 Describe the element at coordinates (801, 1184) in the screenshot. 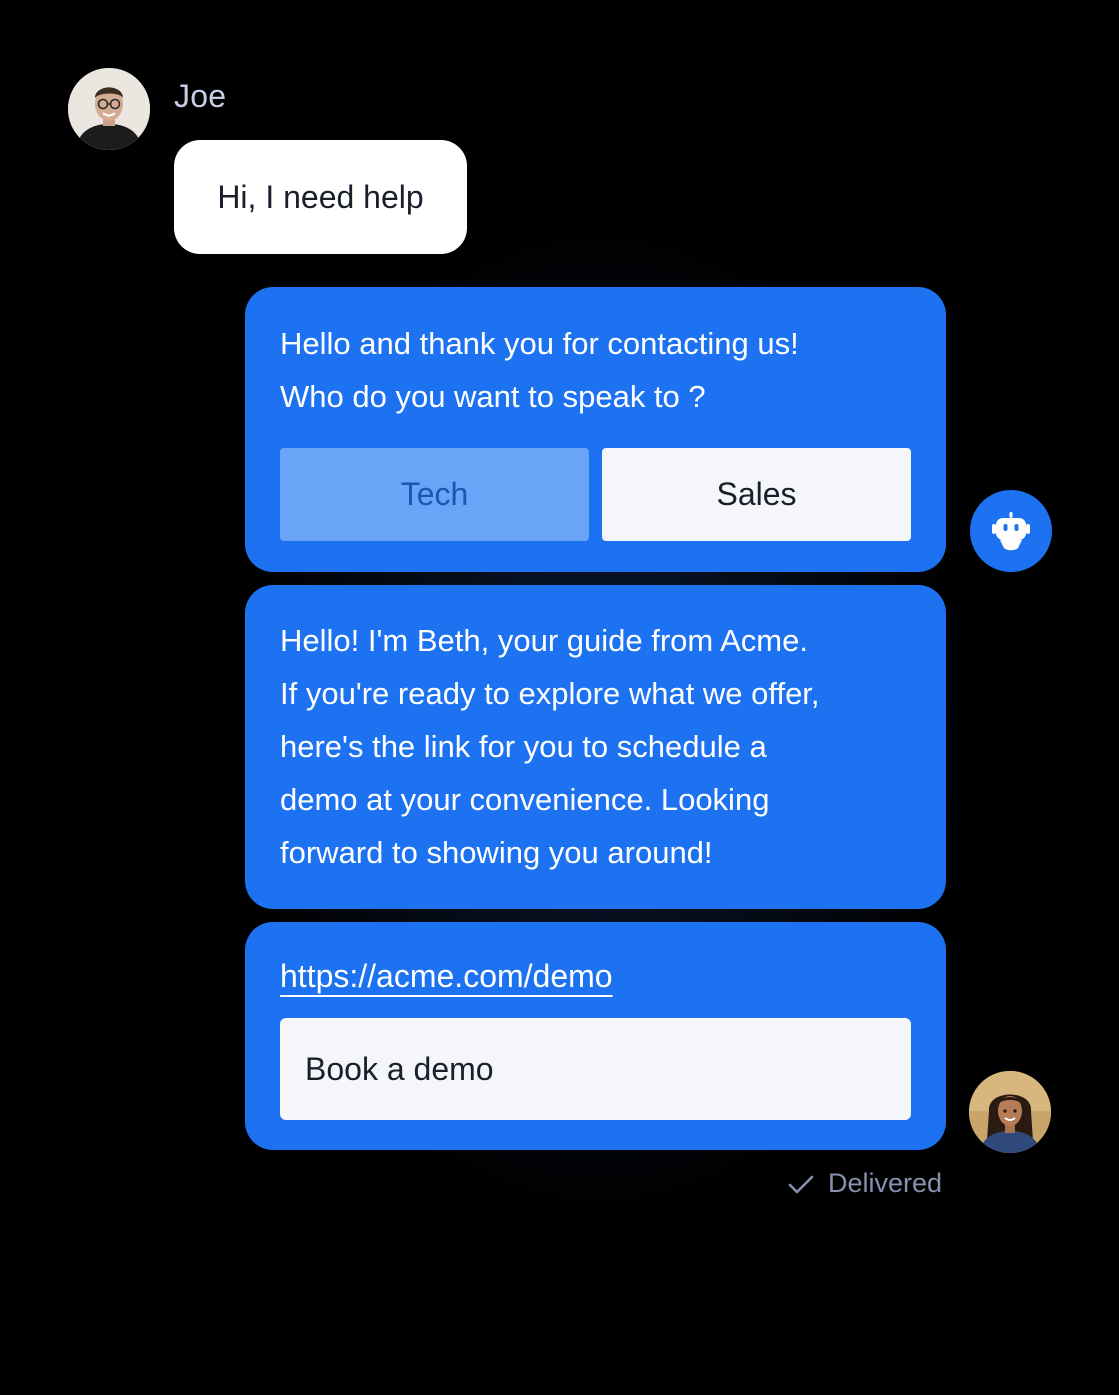

I see `check-icon` at that location.